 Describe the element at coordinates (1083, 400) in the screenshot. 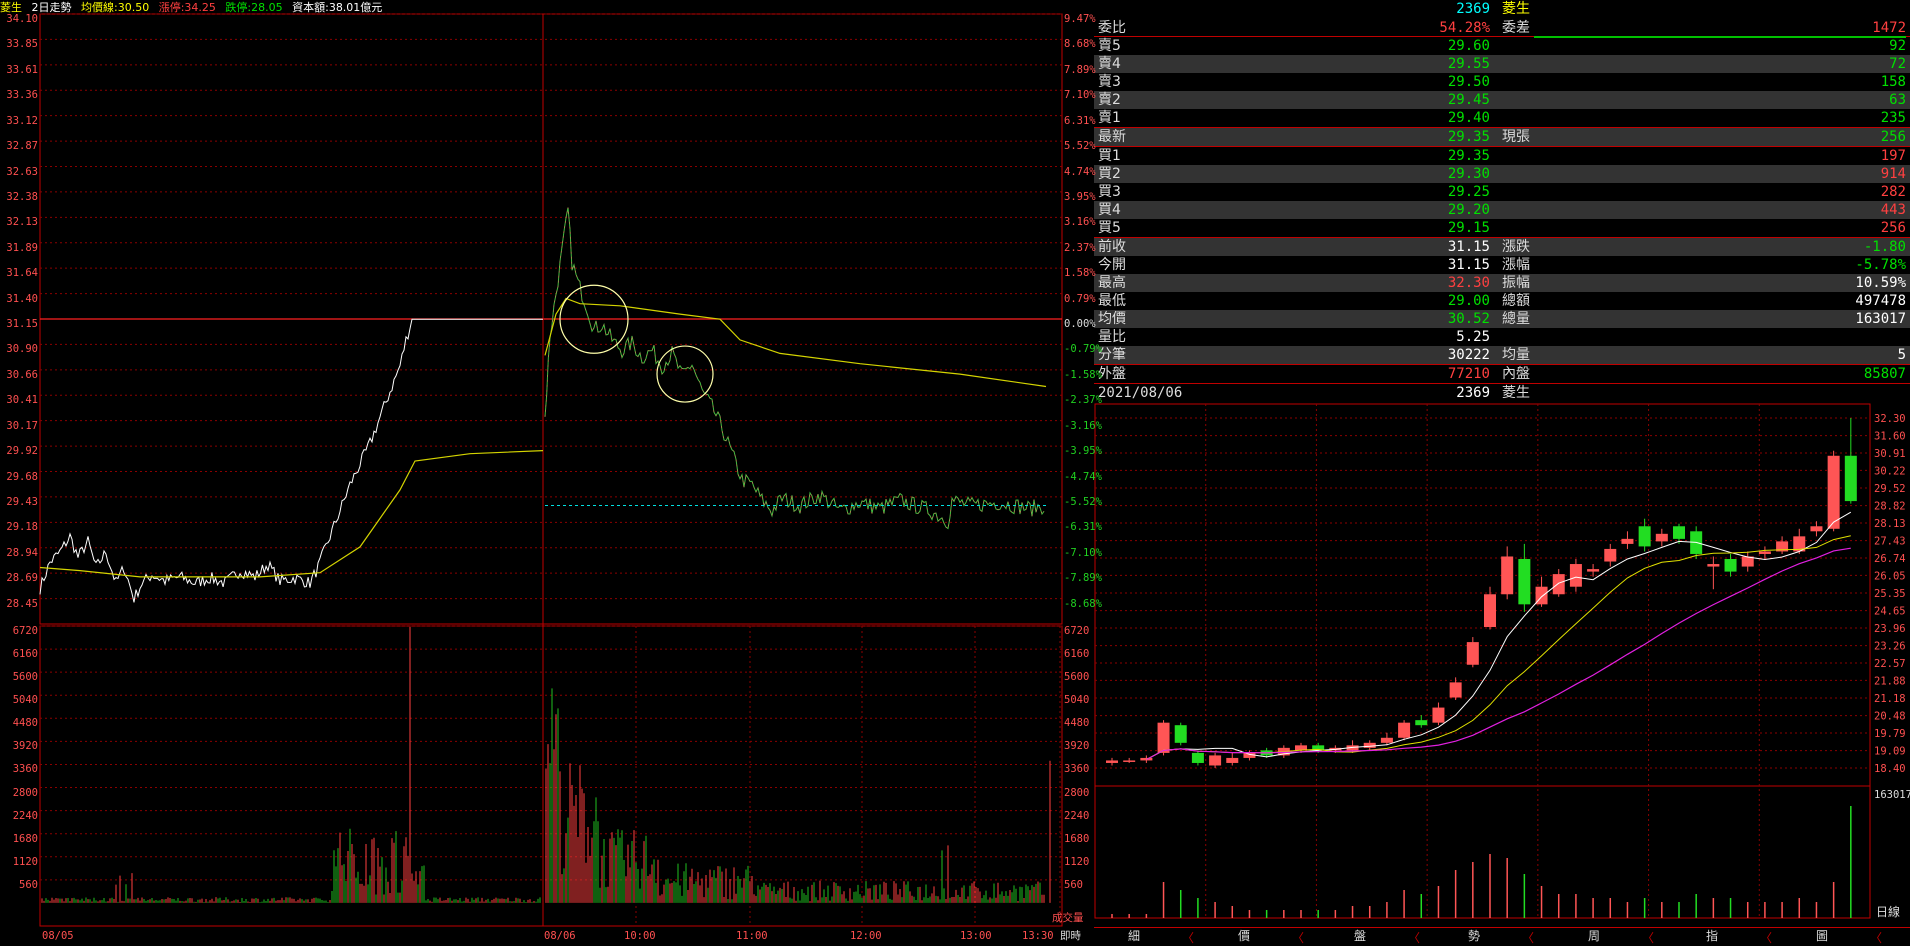

I see `pct-tick-label: -2.37%` at that location.